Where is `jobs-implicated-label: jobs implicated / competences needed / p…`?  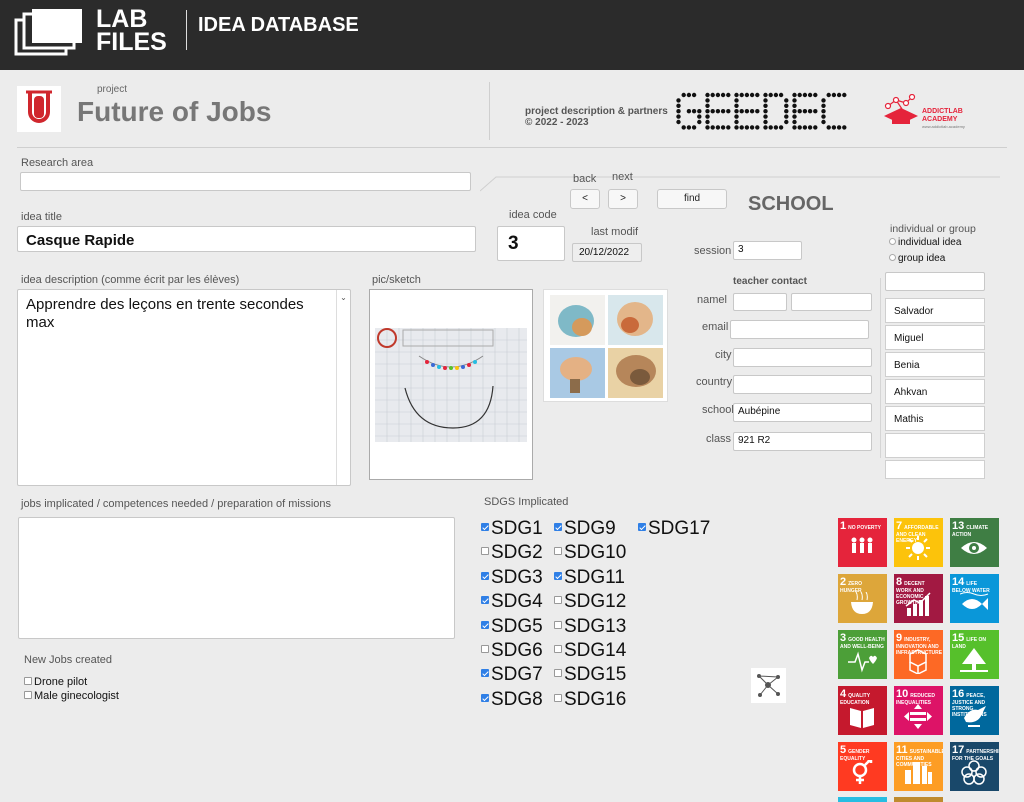 jobs-implicated-label: jobs implicated / competences needed / p… is located at coordinates (176, 504).